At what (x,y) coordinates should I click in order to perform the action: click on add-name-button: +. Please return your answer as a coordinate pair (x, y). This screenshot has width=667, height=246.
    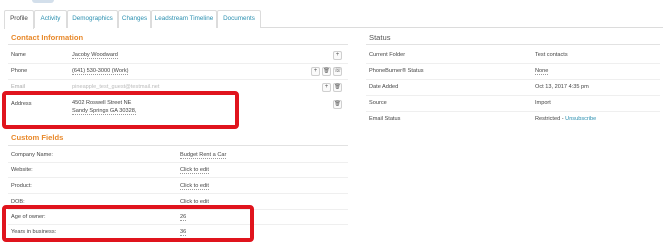
    Looking at the image, I should click on (337, 55).